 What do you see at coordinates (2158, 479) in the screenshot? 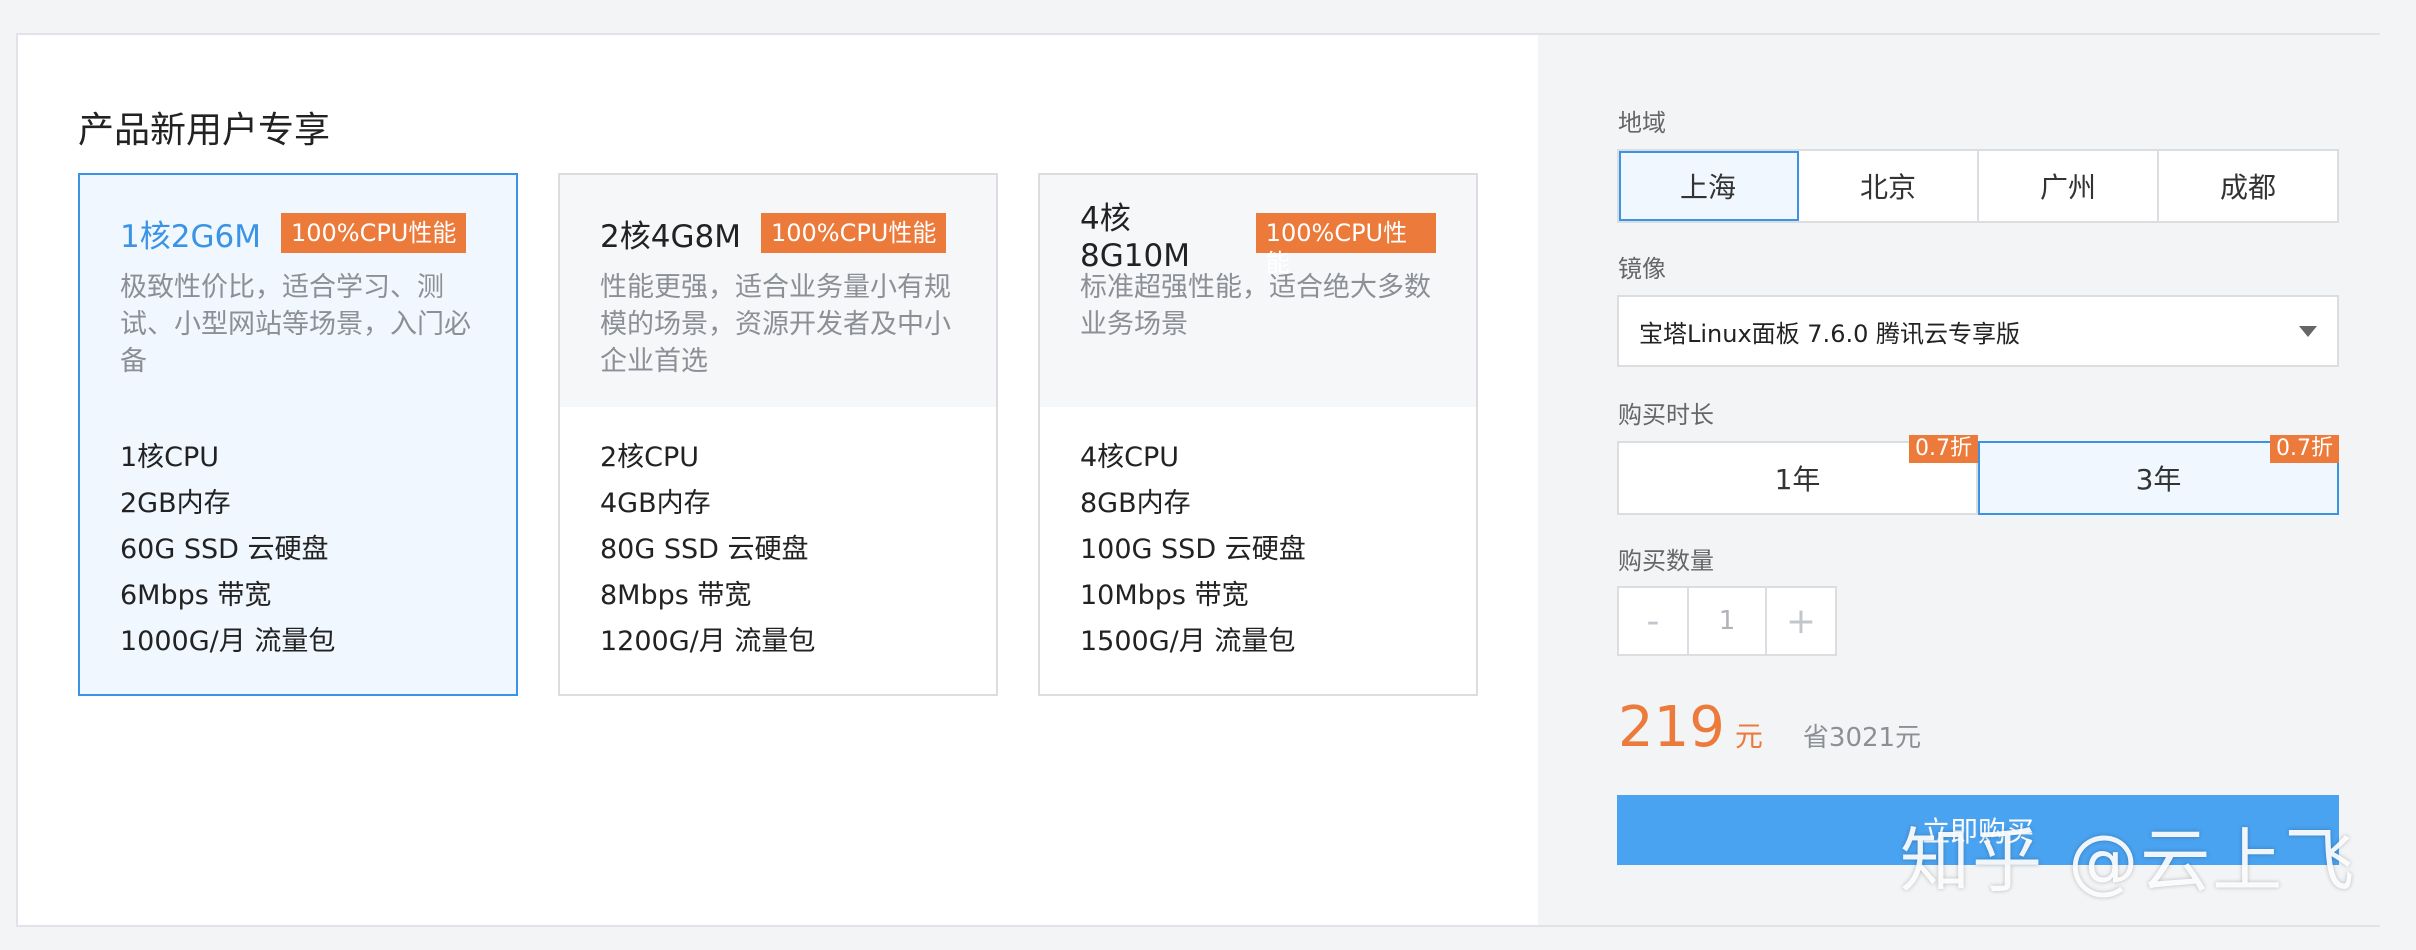
I see `duration-option-label: 3年` at bounding box center [2158, 479].